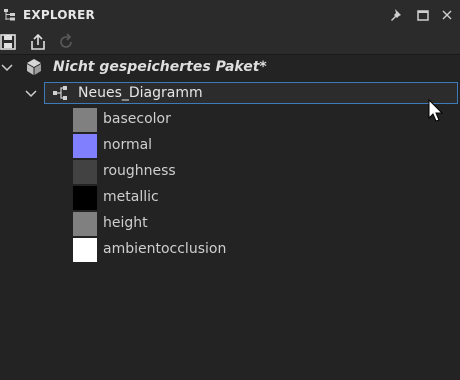  Describe the element at coordinates (447, 15) in the screenshot. I see `close-icon` at that location.